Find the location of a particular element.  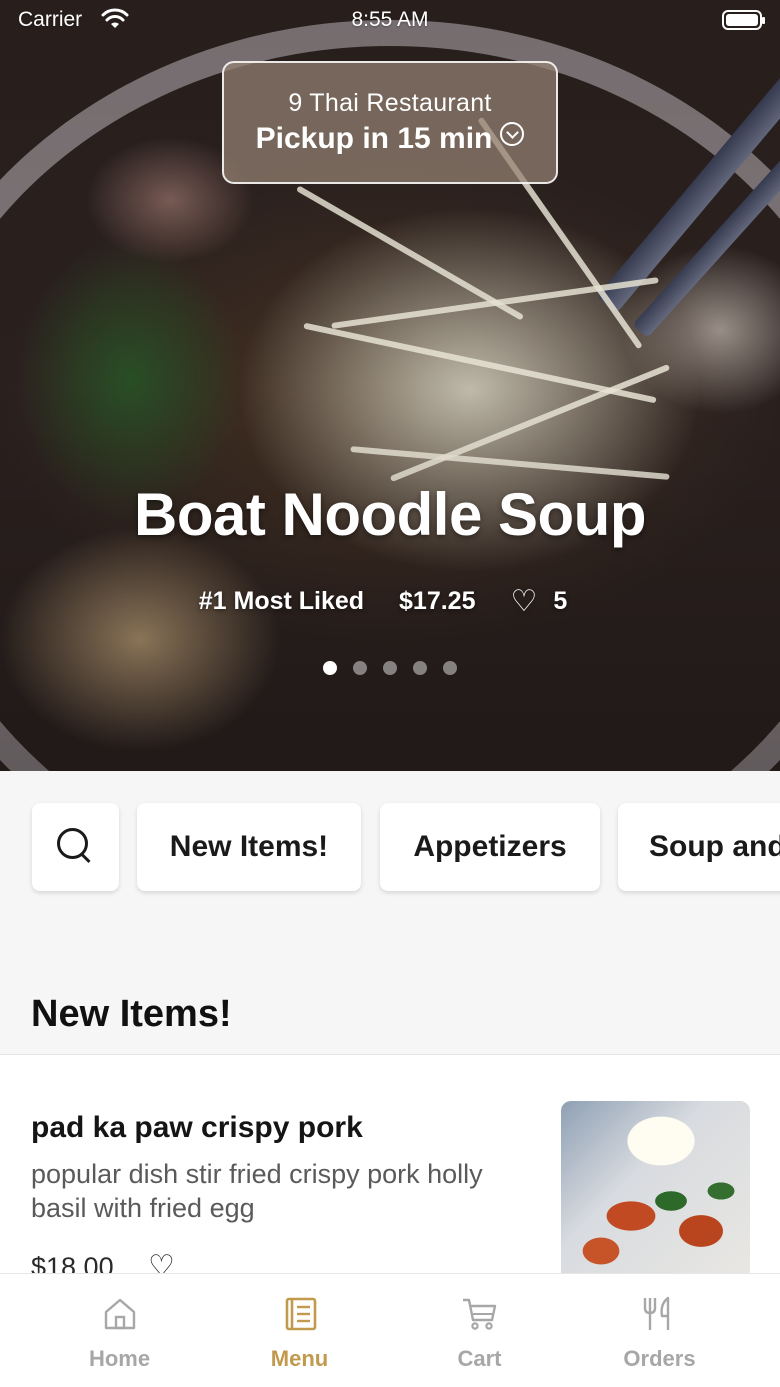

category-chip-soup: Soup and is located at coordinates (699, 847).